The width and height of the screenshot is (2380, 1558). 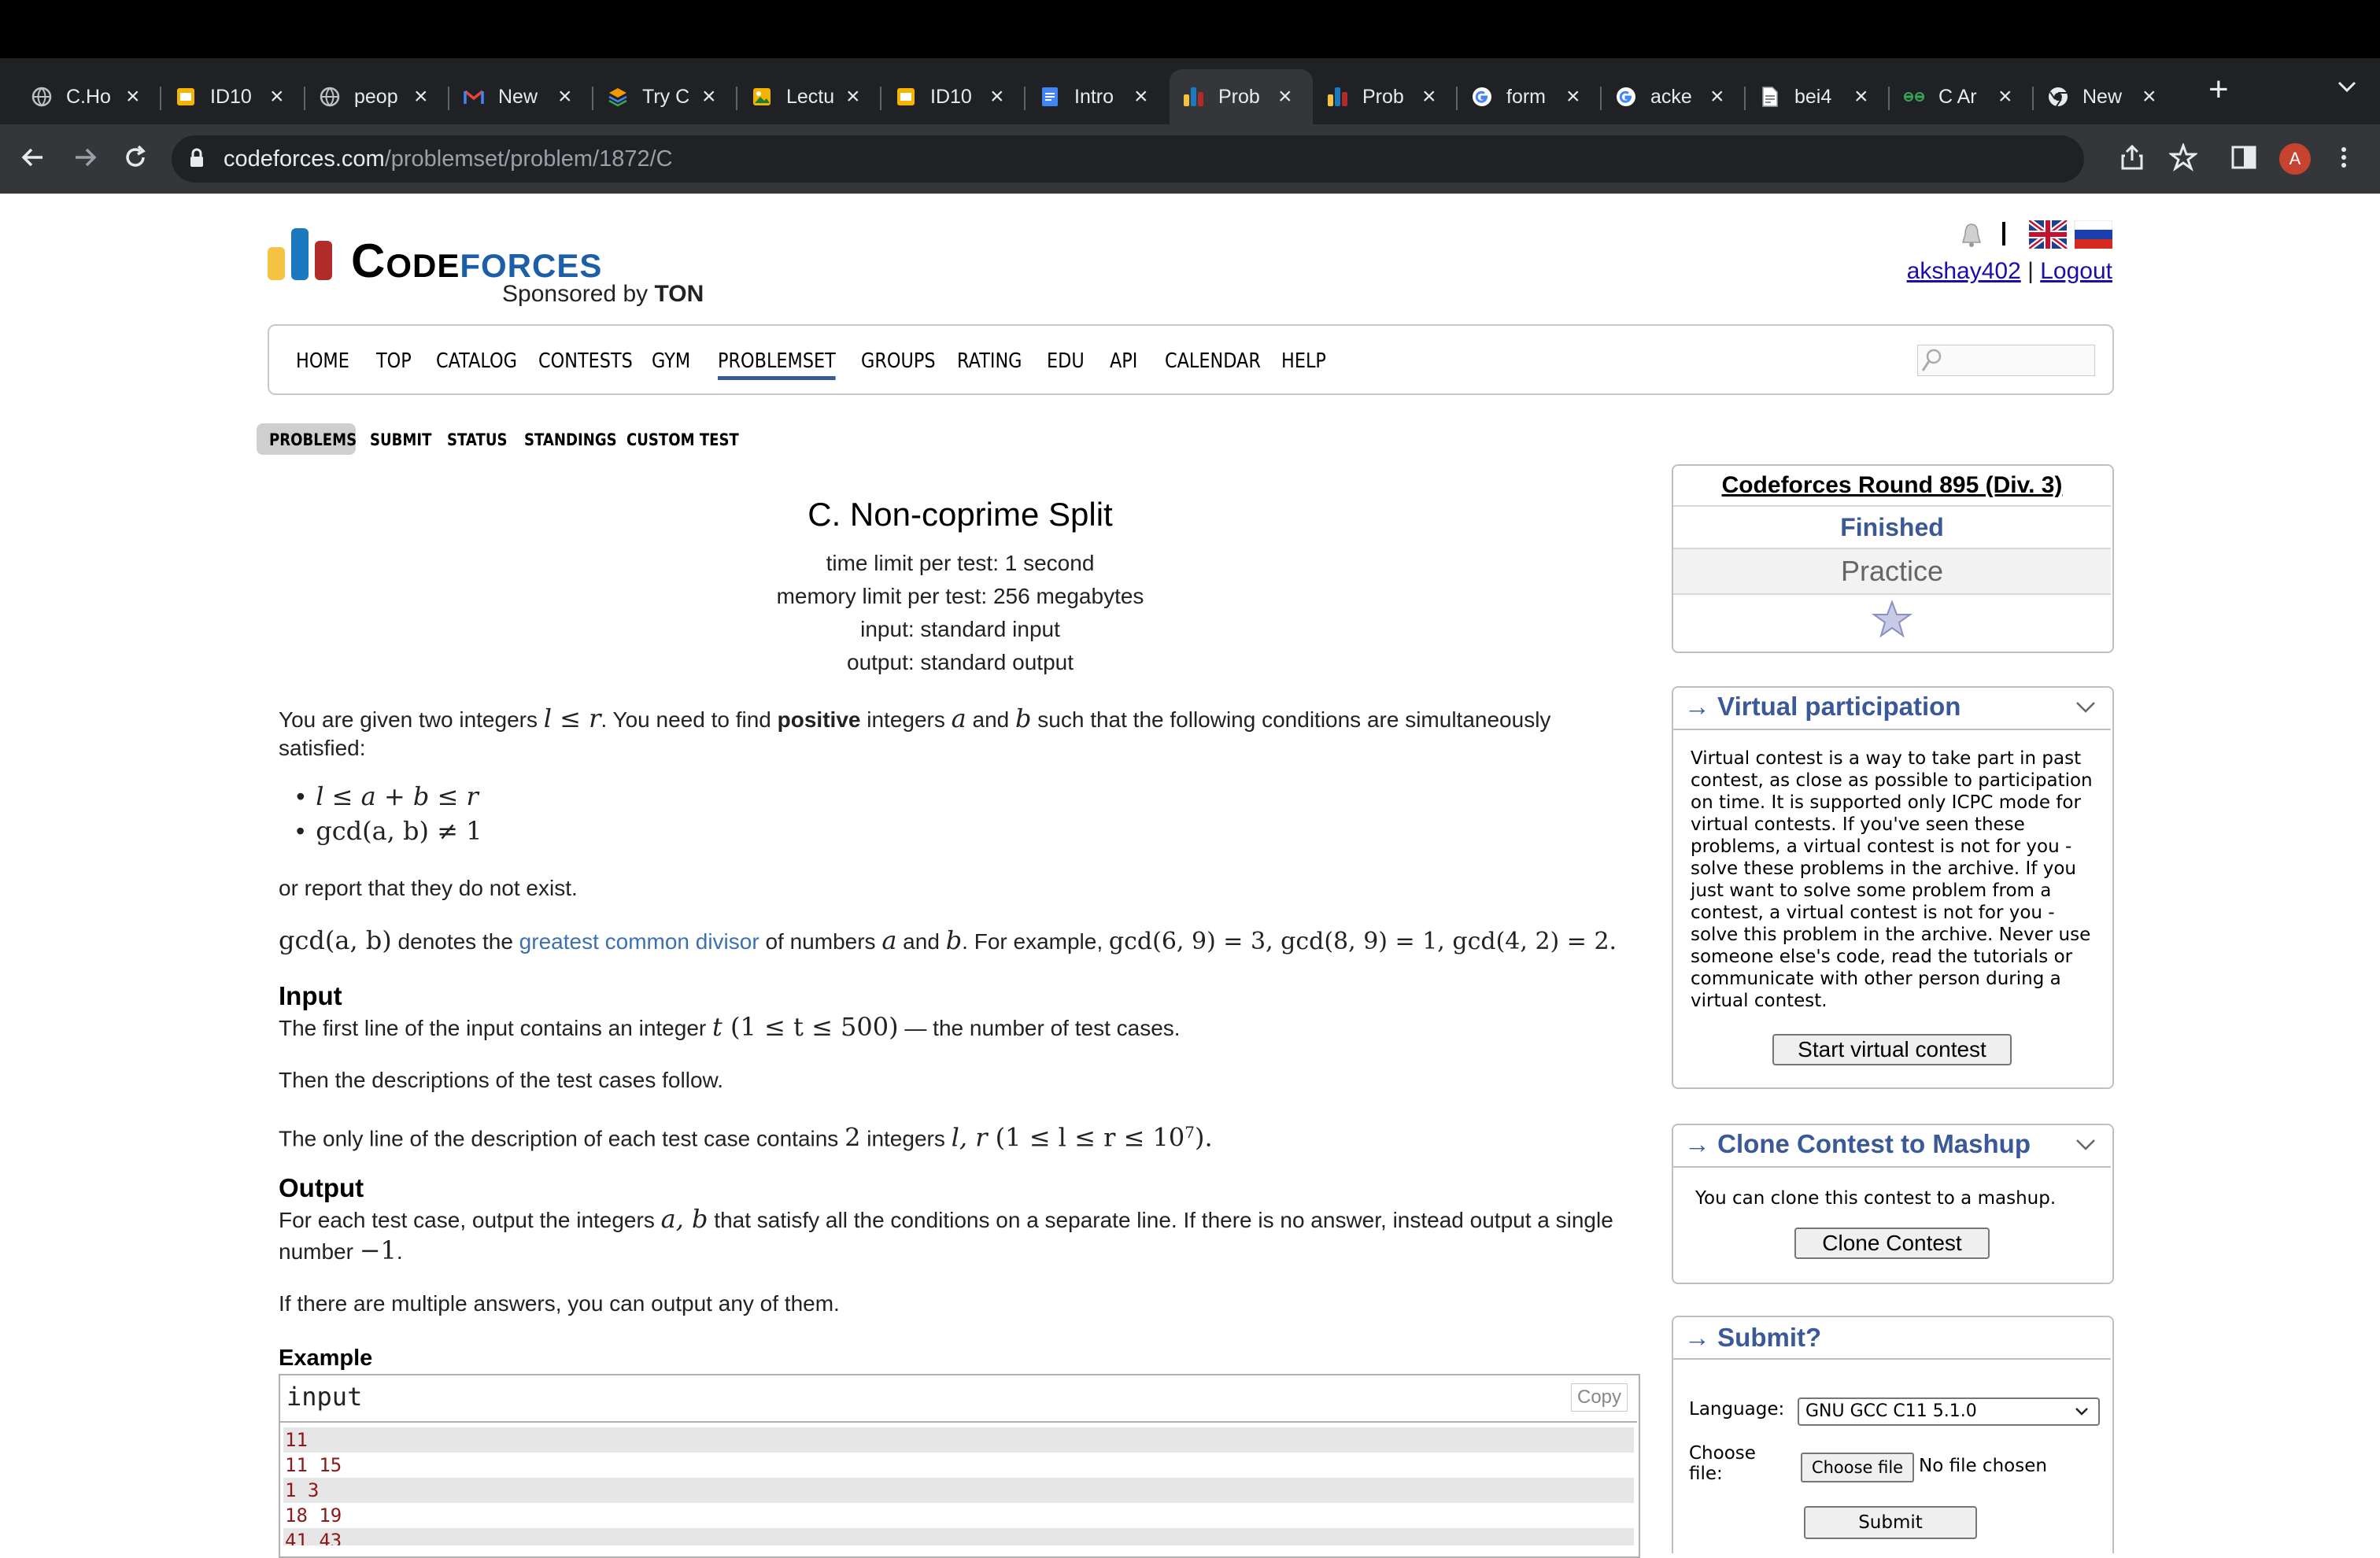 What do you see at coordinates (449, 159) in the screenshot?
I see `url-text: codeforces.com/problemset/problem/1872/C` at bounding box center [449, 159].